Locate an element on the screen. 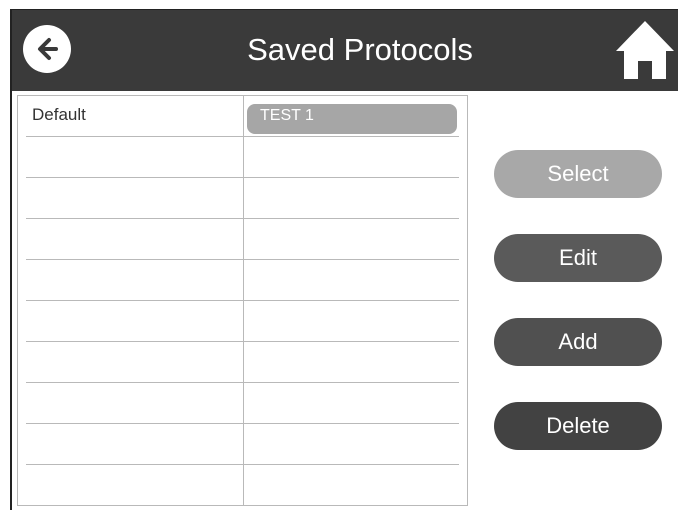  add-button: Add is located at coordinates (578, 342).